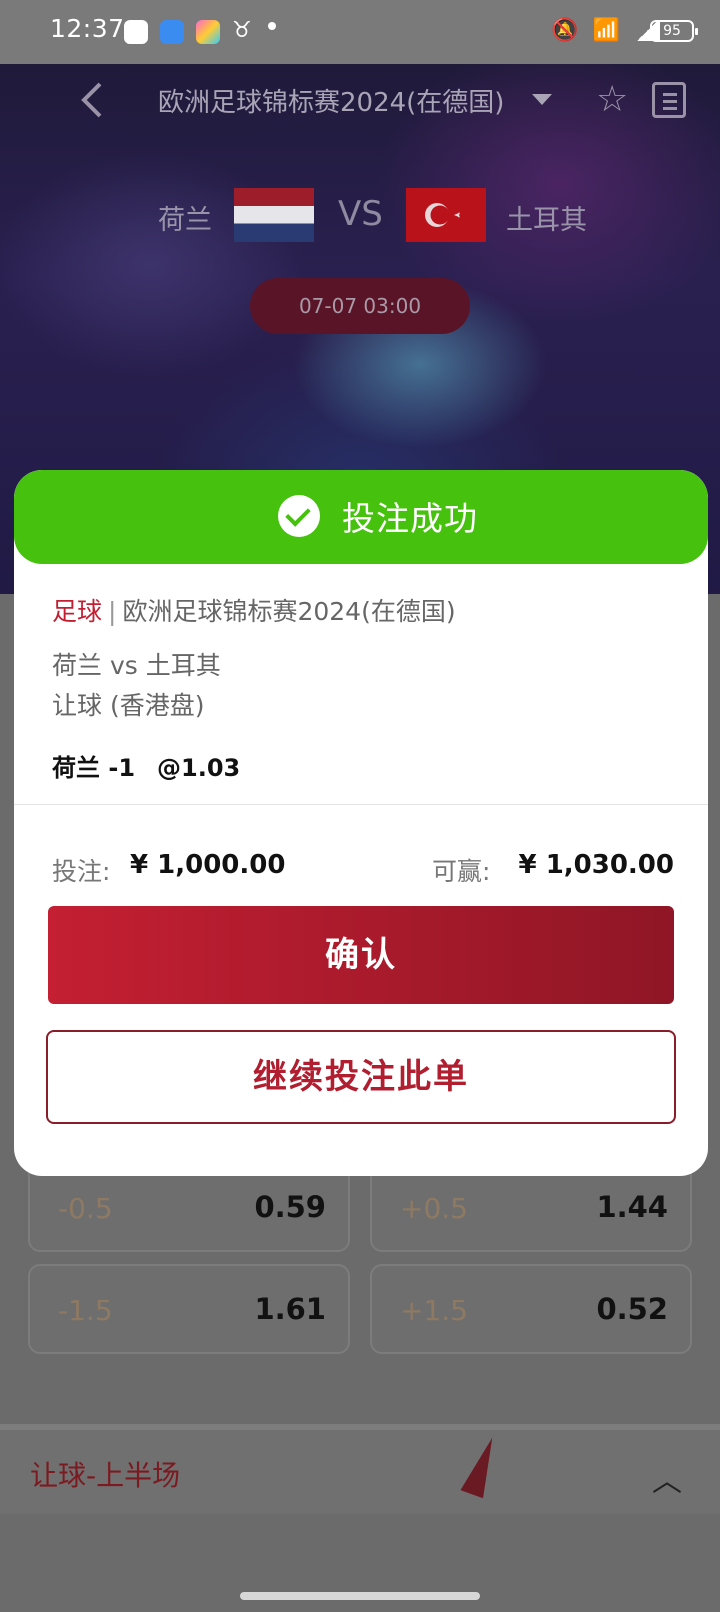 The image size is (720, 1612). Describe the element at coordinates (208, 865) in the screenshot. I see `stake-amount: ¥ 1,000.00` at that location.